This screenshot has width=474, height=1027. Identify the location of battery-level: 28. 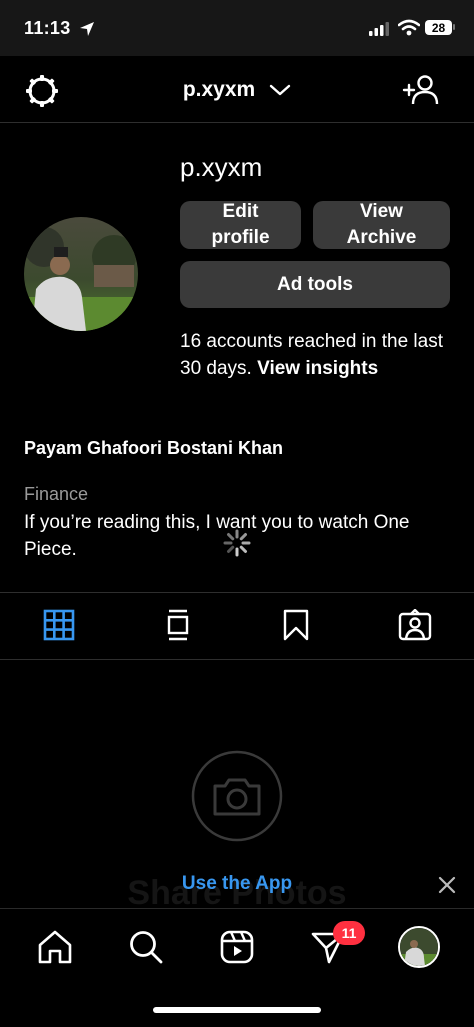
(438, 27).